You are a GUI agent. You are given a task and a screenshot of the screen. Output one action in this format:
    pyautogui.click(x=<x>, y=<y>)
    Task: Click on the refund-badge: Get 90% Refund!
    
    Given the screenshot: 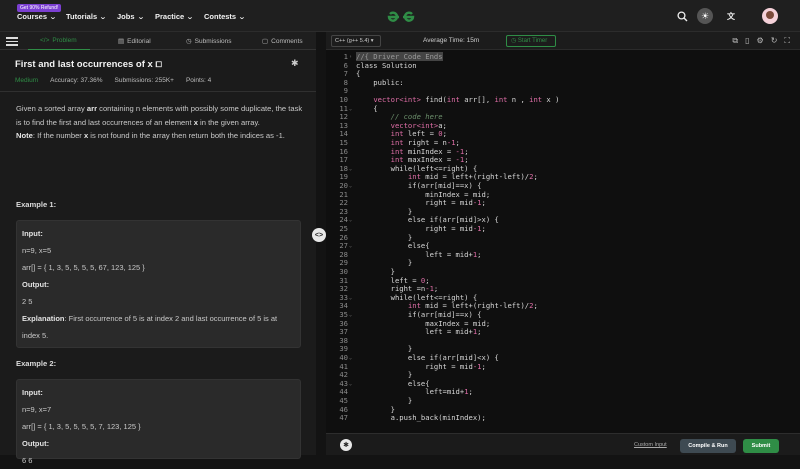 What is the action you would take?
    pyautogui.click(x=39, y=8)
    